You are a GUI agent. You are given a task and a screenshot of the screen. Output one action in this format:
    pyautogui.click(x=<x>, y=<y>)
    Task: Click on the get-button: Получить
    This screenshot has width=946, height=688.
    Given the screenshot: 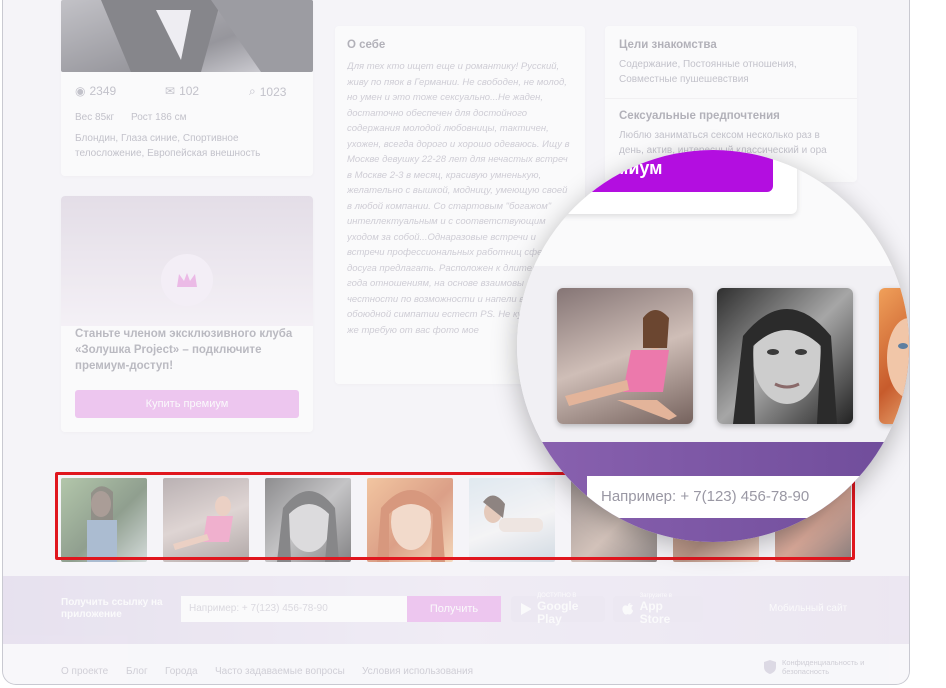 What is the action you would take?
    pyautogui.click(x=454, y=609)
    